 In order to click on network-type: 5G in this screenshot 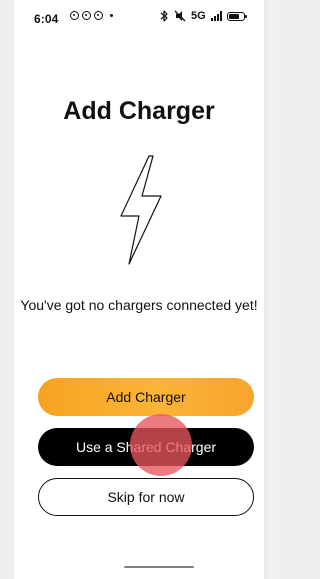, I will do `click(198, 16)`.